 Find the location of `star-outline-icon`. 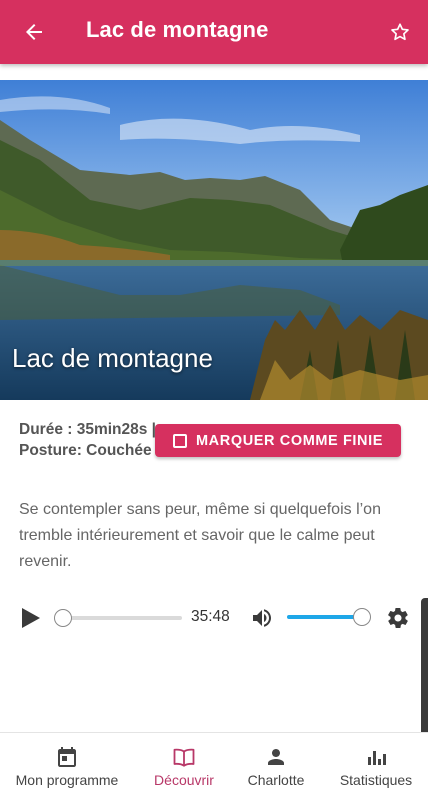

star-outline-icon is located at coordinates (400, 32).